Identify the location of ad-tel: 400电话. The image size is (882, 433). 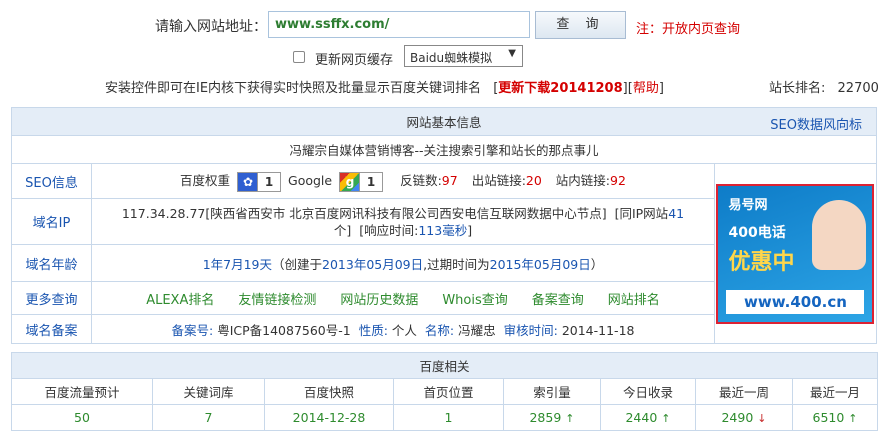
(757, 232).